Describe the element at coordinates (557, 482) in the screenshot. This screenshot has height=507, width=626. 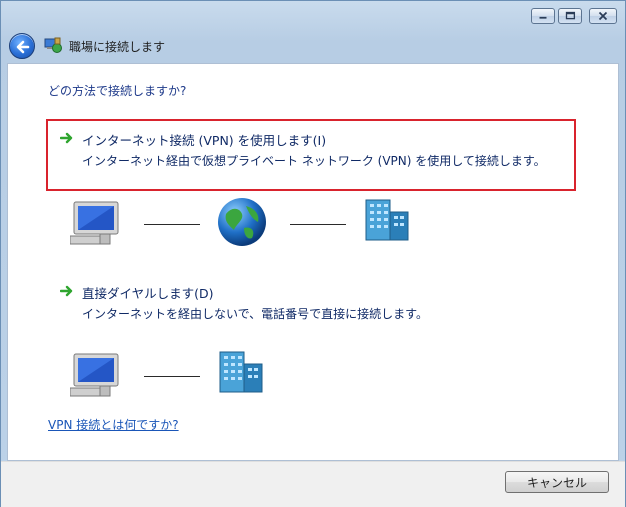
I see `cancel-button: キャンセル` at that location.